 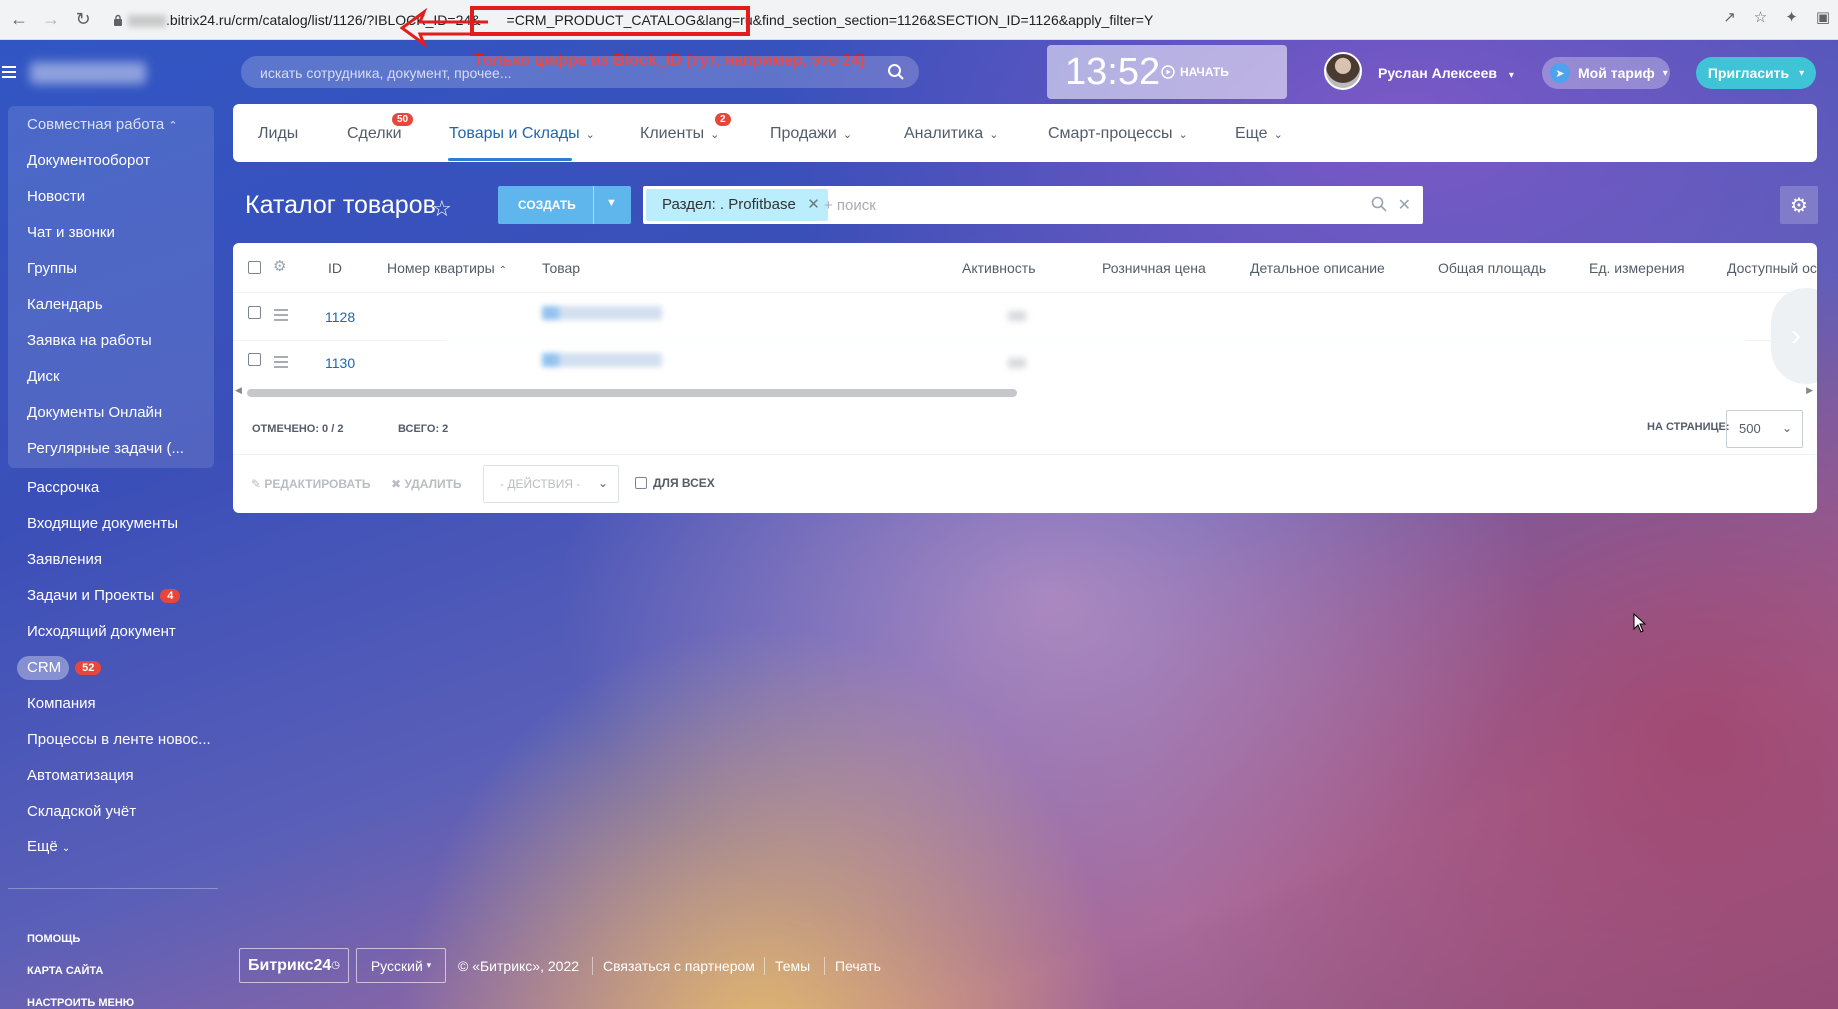 What do you see at coordinates (1809, 390) in the screenshot?
I see `scroll-right-arrow-icon: ▶` at bounding box center [1809, 390].